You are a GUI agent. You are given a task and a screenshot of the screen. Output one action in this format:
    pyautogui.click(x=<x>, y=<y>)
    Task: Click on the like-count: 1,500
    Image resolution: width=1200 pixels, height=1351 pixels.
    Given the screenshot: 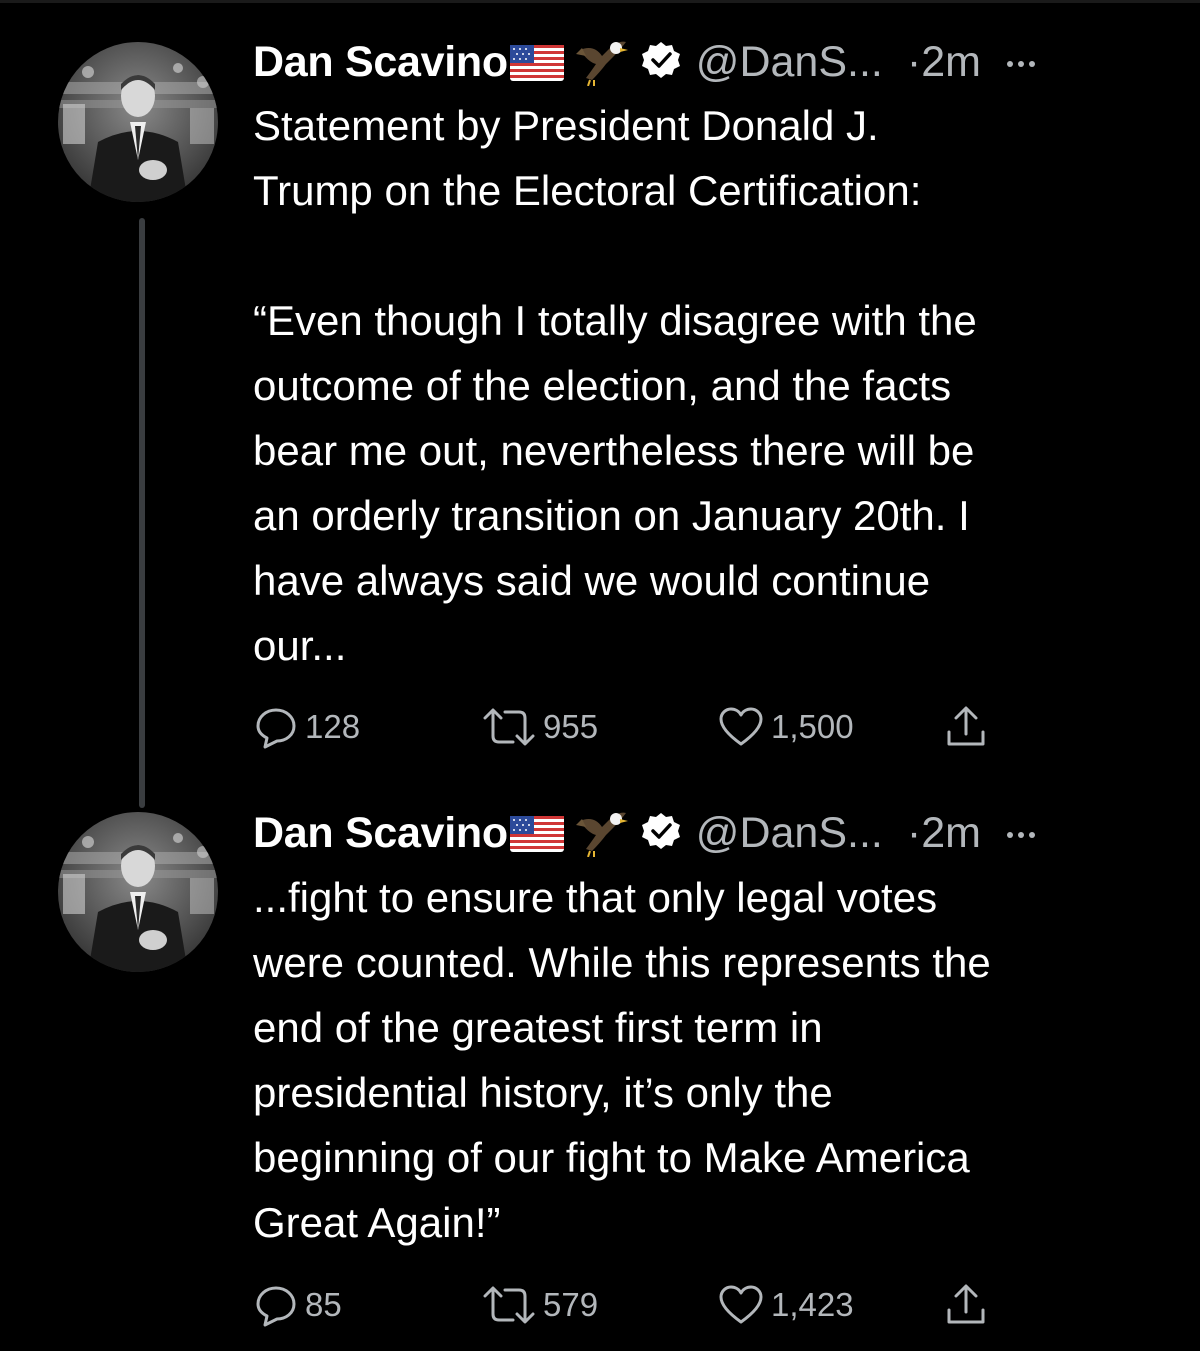 What is the action you would take?
    pyautogui.click(x=812, y=726)
    